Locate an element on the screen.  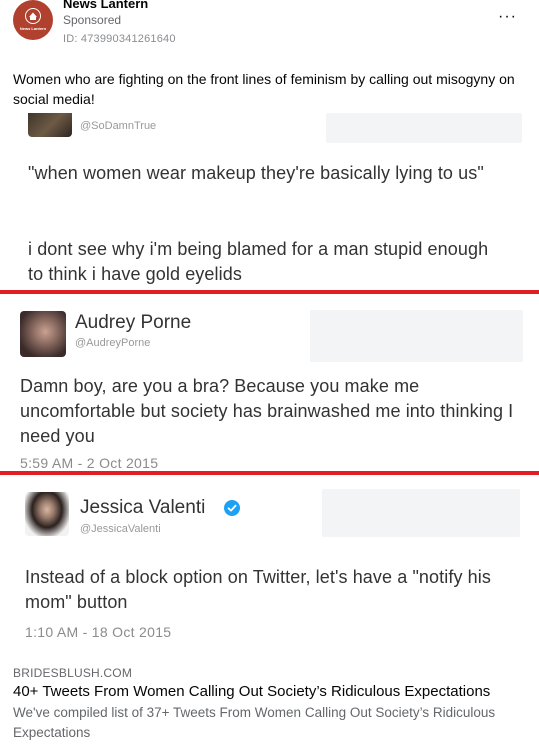
tweet-handle: @AudreyPorne is located at coordinates (113, 343).